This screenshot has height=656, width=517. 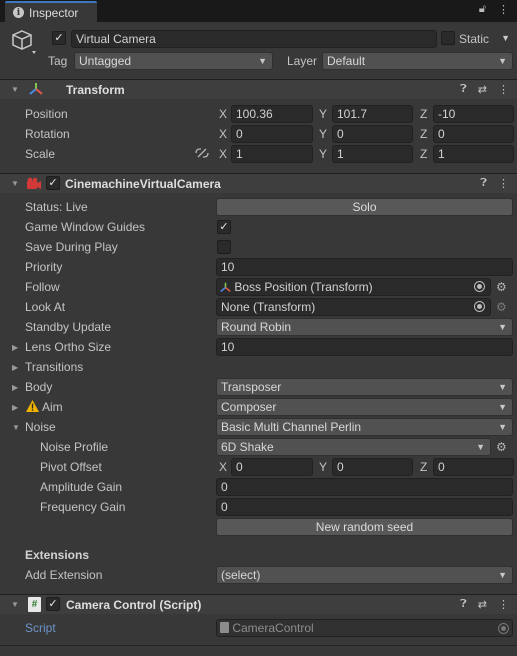 I want to click on position-label: Position, so click(x=46, y=114).